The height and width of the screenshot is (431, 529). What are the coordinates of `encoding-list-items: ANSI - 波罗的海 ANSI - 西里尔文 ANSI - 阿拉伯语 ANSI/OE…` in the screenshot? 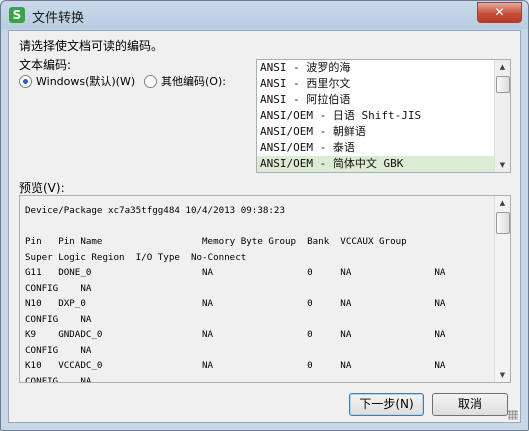 It's located at (383, 116).